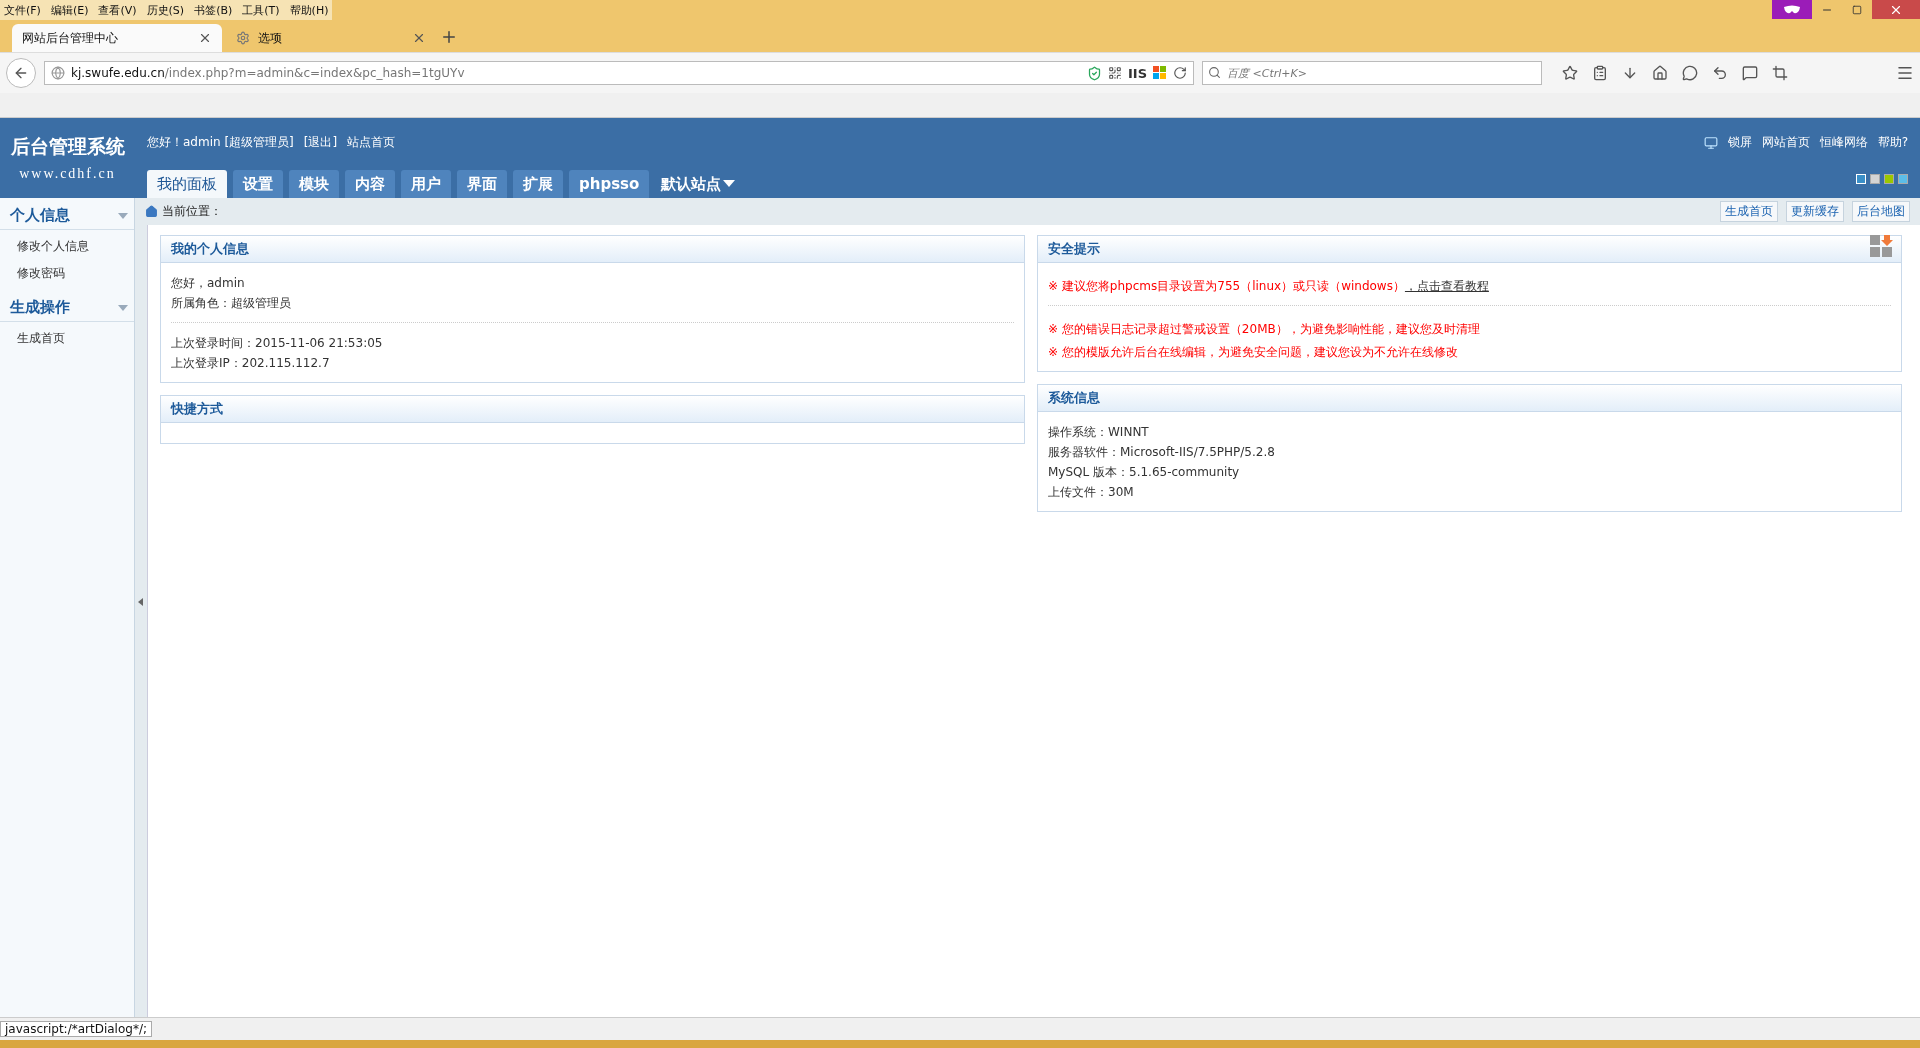 The image size is (1920, 1048). Describe the element at coordinates (371, 142) in the screenshot. I see `header-link: 站点首页` at that location.